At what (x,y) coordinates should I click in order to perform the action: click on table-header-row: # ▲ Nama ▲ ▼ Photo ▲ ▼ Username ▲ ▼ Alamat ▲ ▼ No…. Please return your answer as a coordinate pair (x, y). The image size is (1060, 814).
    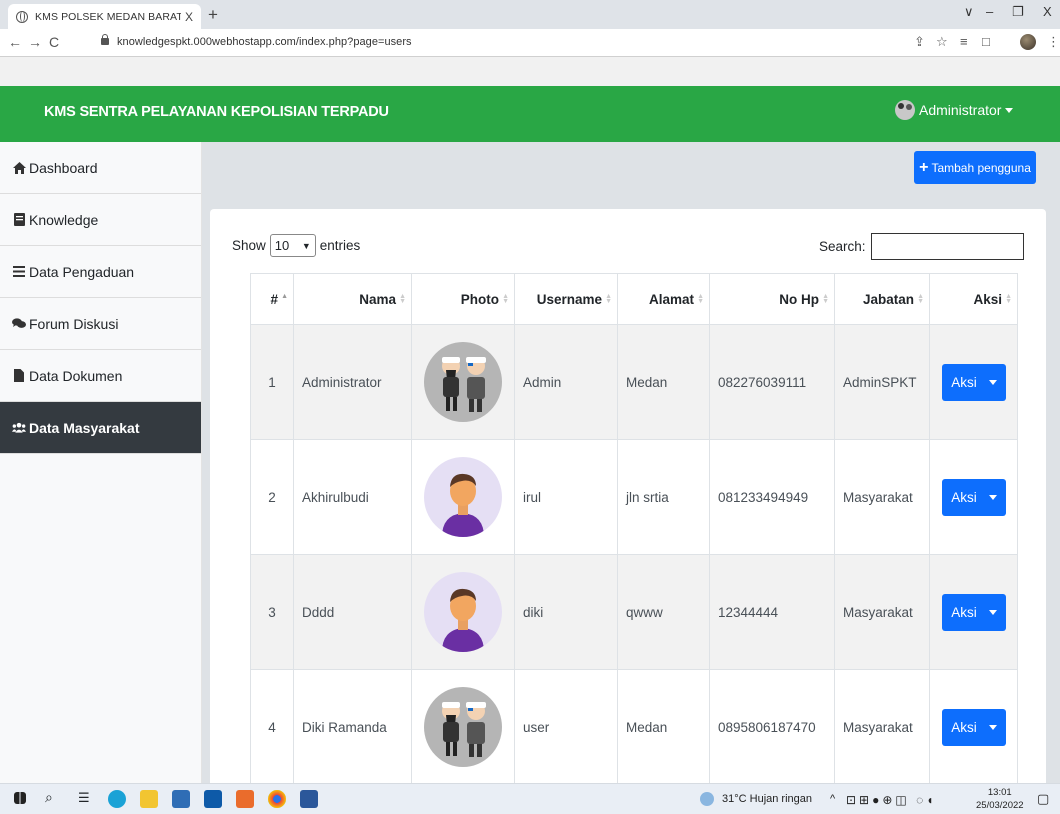
    Looking at the image, I should click on (634, 299).